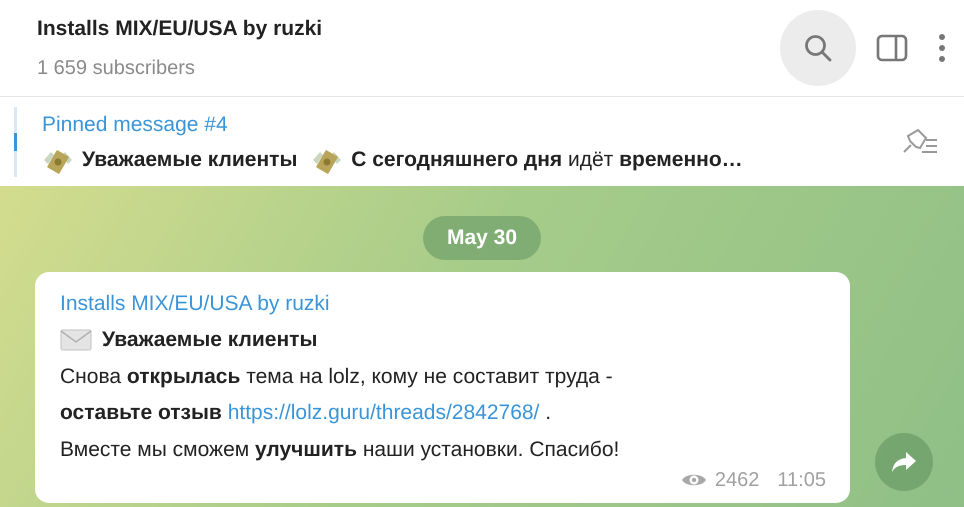 This screenshot has width=964, height=507. What do you see at coordinates (190, 160) in the screenshot?
I see `pinned-text: Уважаемые клиенты` at bounding box center [190, 160].